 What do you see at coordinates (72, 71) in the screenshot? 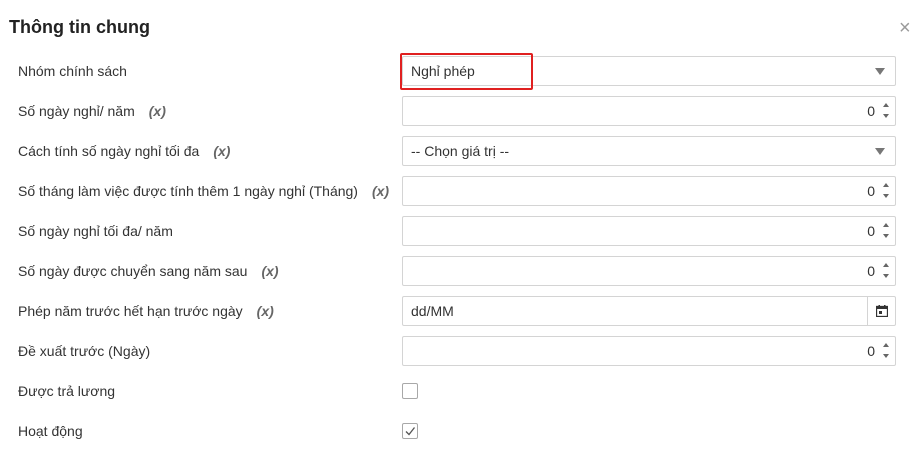
I see `policy-group-label: Nhóm chính sách` at bounding box center [72, 71].